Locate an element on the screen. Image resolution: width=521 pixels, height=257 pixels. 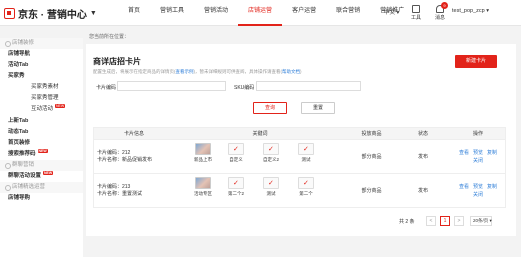
tools-button: 工具 is located at coordinates (416, 13).